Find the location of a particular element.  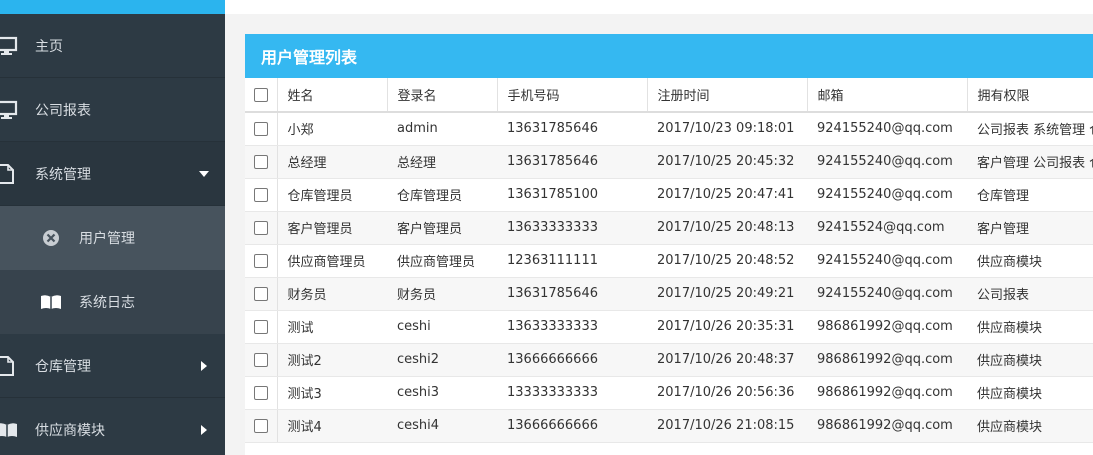

caret-down-icon is located at coordinates (204, 173).